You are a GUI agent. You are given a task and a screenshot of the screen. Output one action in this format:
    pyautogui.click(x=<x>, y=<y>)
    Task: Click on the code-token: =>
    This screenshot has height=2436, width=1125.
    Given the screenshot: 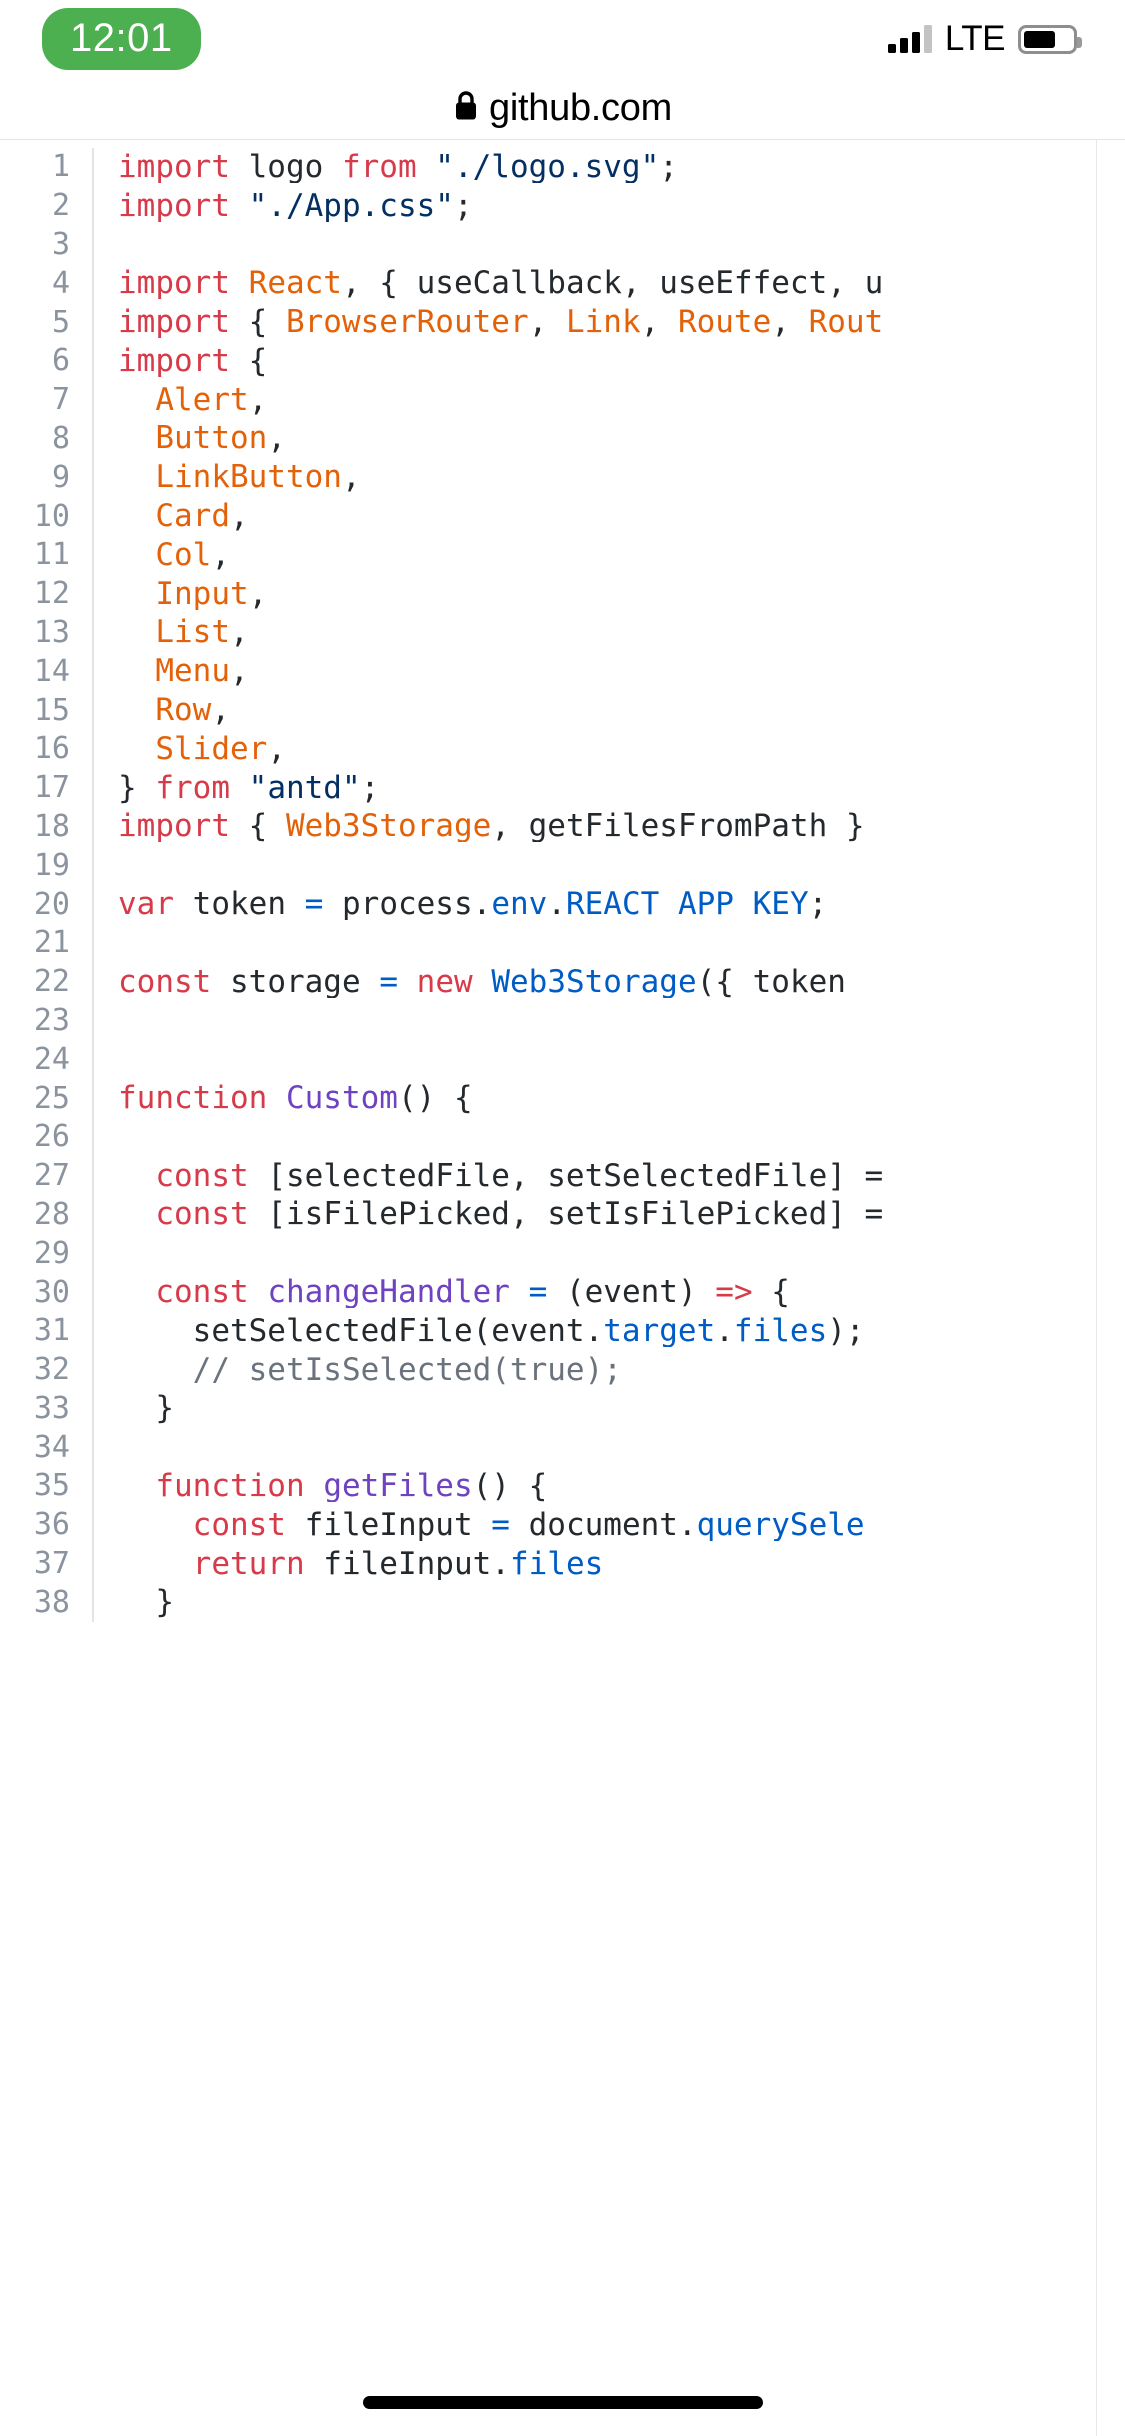 What is the action you would take?
    pyautogui.click(x=734, y=1292)
    